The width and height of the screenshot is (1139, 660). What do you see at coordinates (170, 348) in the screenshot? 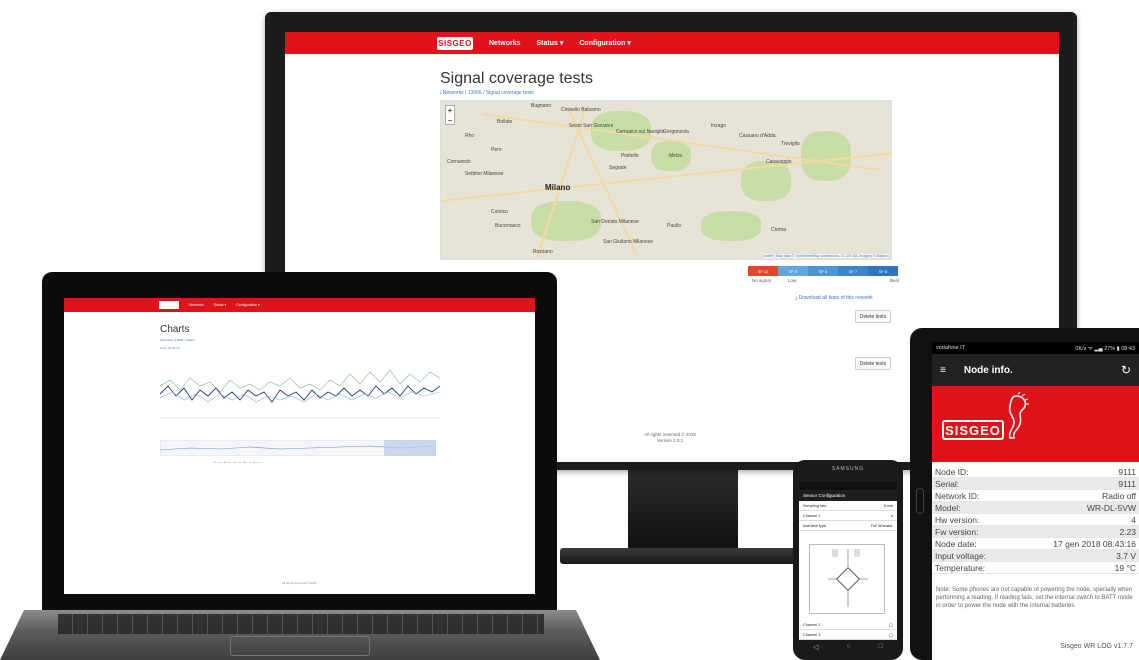
I see `range-buttons: From 1d 3d 7d` at bounding box center [170, 348].